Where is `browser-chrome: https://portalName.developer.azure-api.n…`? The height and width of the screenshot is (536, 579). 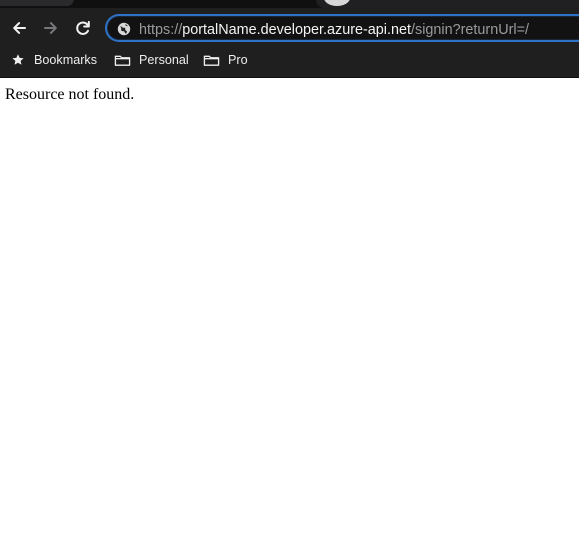
browser-chrome: https://portalName.developer.azure-api.n… is located at coordinates (289, 39).